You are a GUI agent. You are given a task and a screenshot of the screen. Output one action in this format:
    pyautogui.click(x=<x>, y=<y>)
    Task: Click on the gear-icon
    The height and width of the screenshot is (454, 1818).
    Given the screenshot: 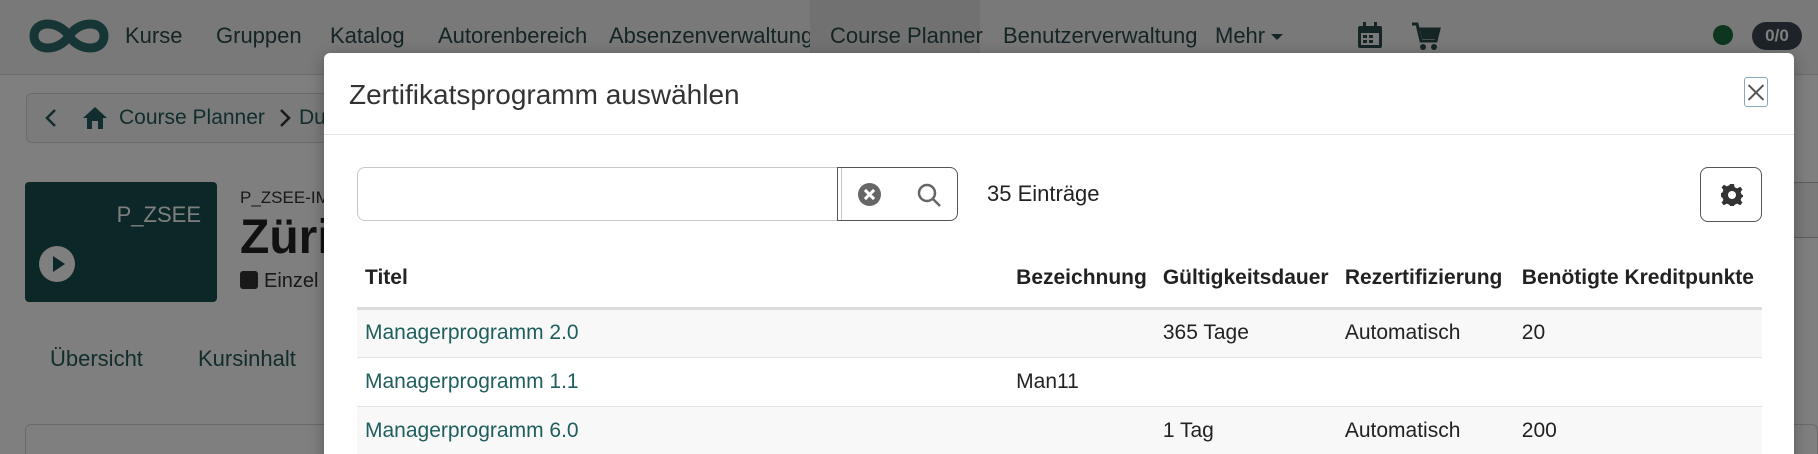 What is the action you would take?
    pyautogui.click(x=1732, y=195)
    